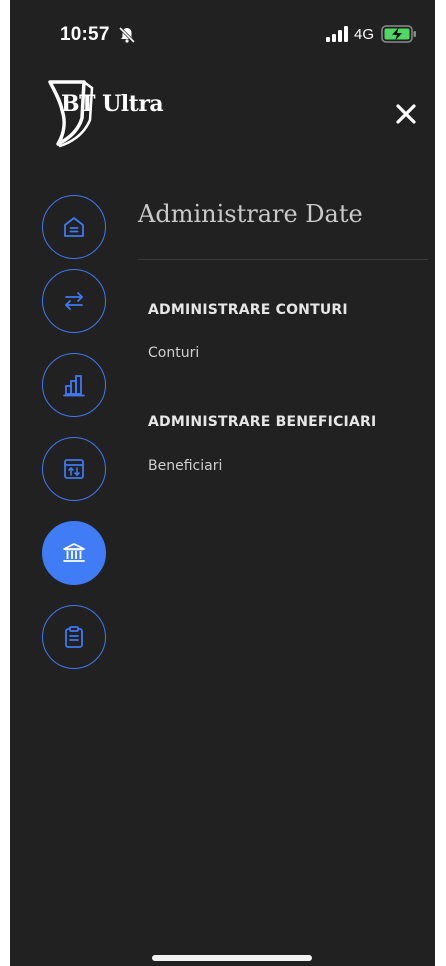 Image resolution: width=446 pixels, height=966 pixels. I want to click on nav-transfers-button, so click(74, 301).